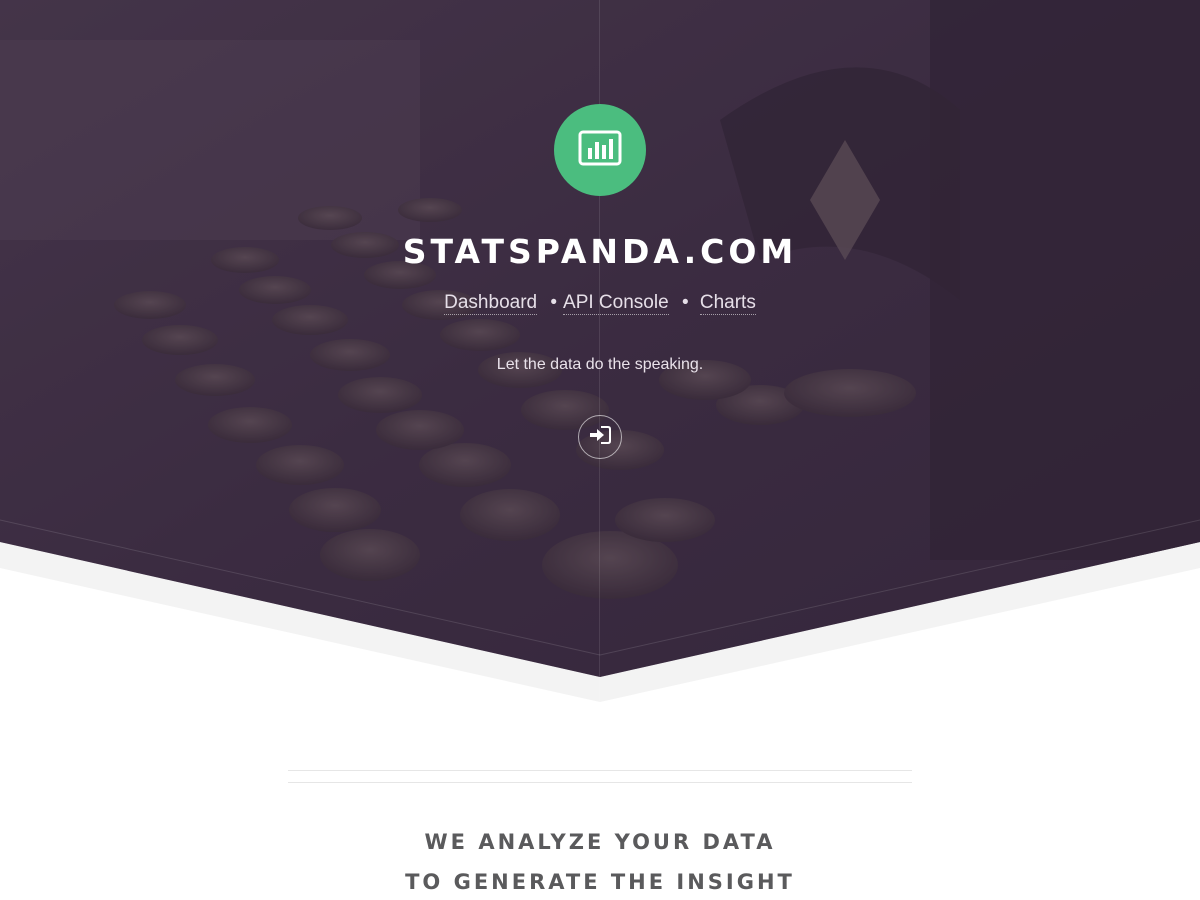  I want to click on sign-in-icon, so click(600, 437).